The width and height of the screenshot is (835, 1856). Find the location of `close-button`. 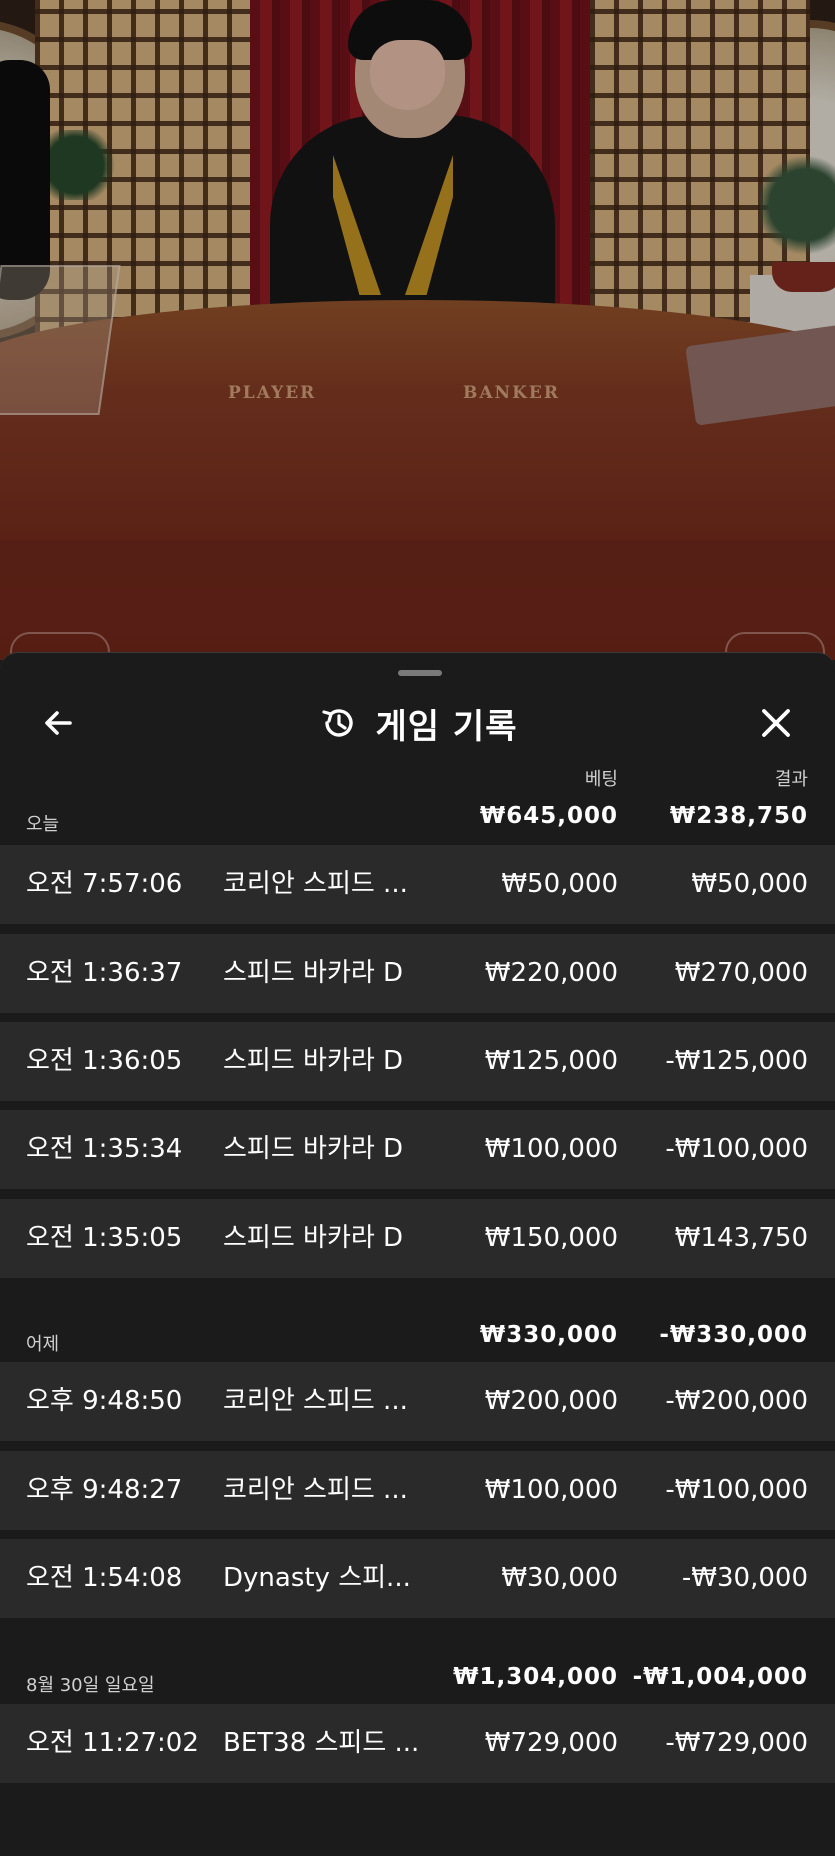

close-button is located at coordinates (776, 723).